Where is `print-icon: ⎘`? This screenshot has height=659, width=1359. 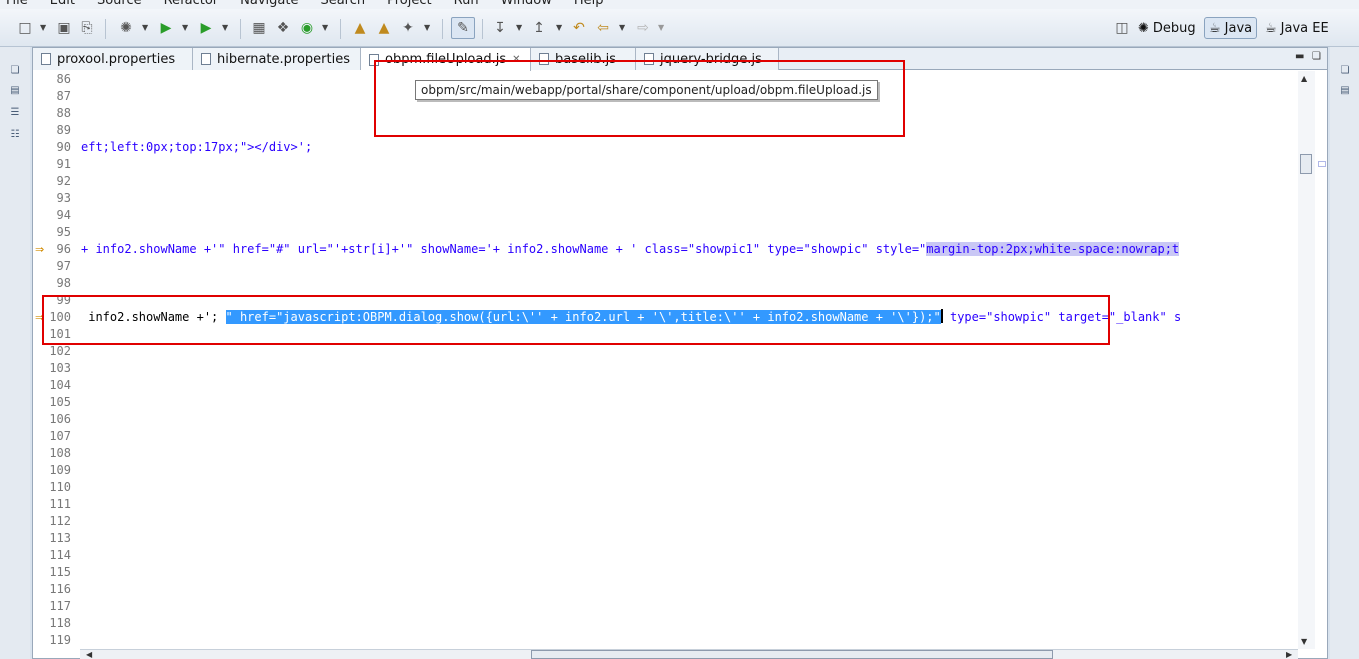
print-icon: ⎘ is located at coordinates (87, 28).